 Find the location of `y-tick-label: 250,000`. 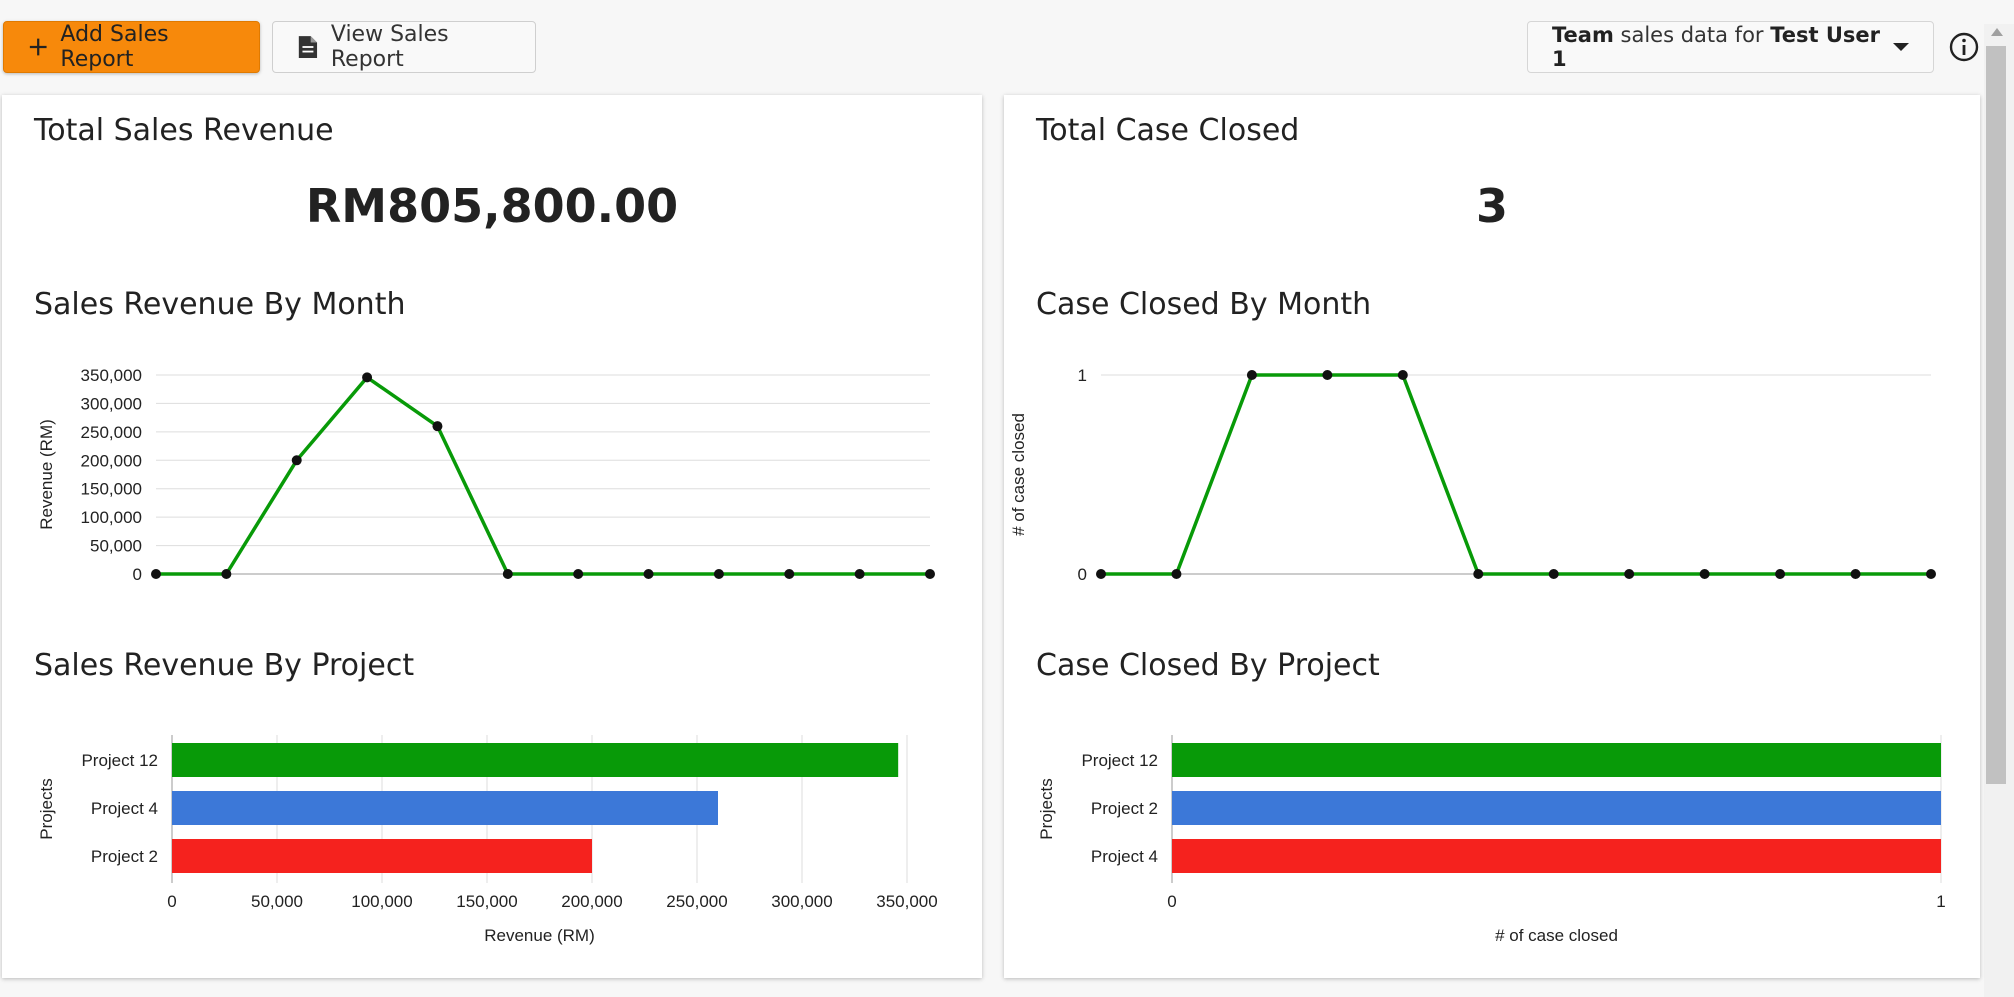

y-tick-label: 250,000 is located at coordinates (111, 432).